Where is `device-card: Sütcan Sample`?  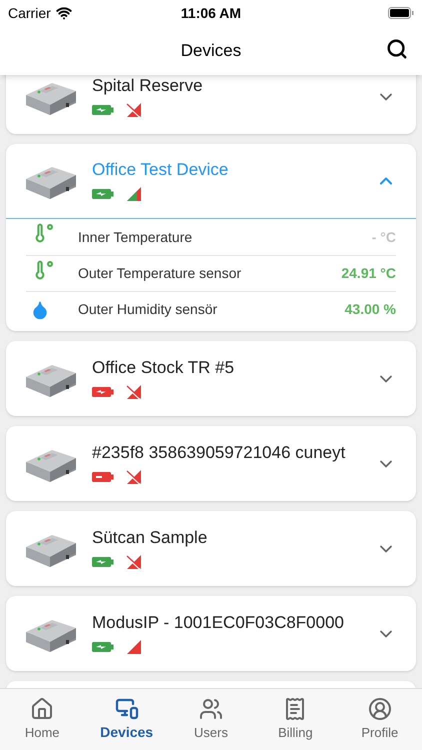
device-card: Sütcan Sample is located at coordinates (211, 548).